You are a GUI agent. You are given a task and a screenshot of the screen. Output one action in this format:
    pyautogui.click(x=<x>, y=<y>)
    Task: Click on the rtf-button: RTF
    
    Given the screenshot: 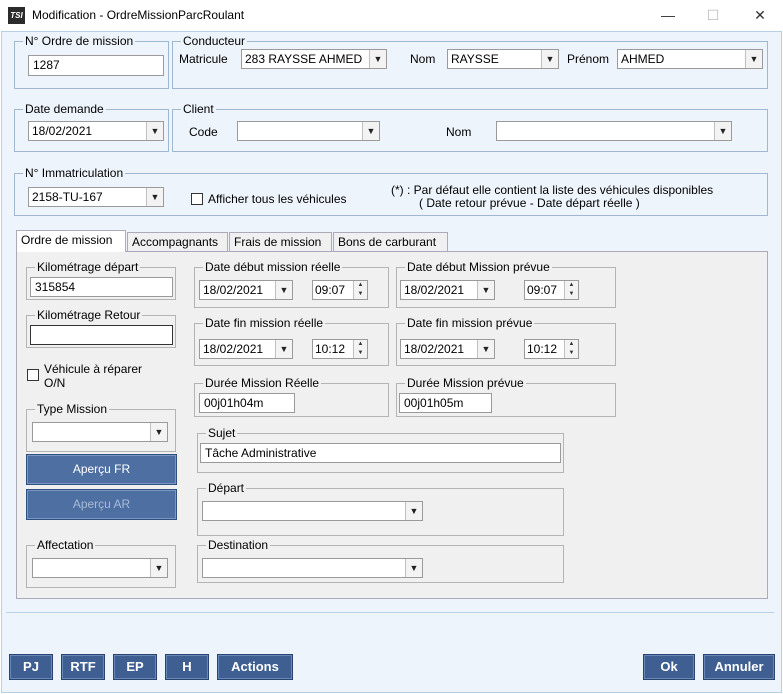 What is the action you would take?
    pyautogui.click(x=83, y=667)
    